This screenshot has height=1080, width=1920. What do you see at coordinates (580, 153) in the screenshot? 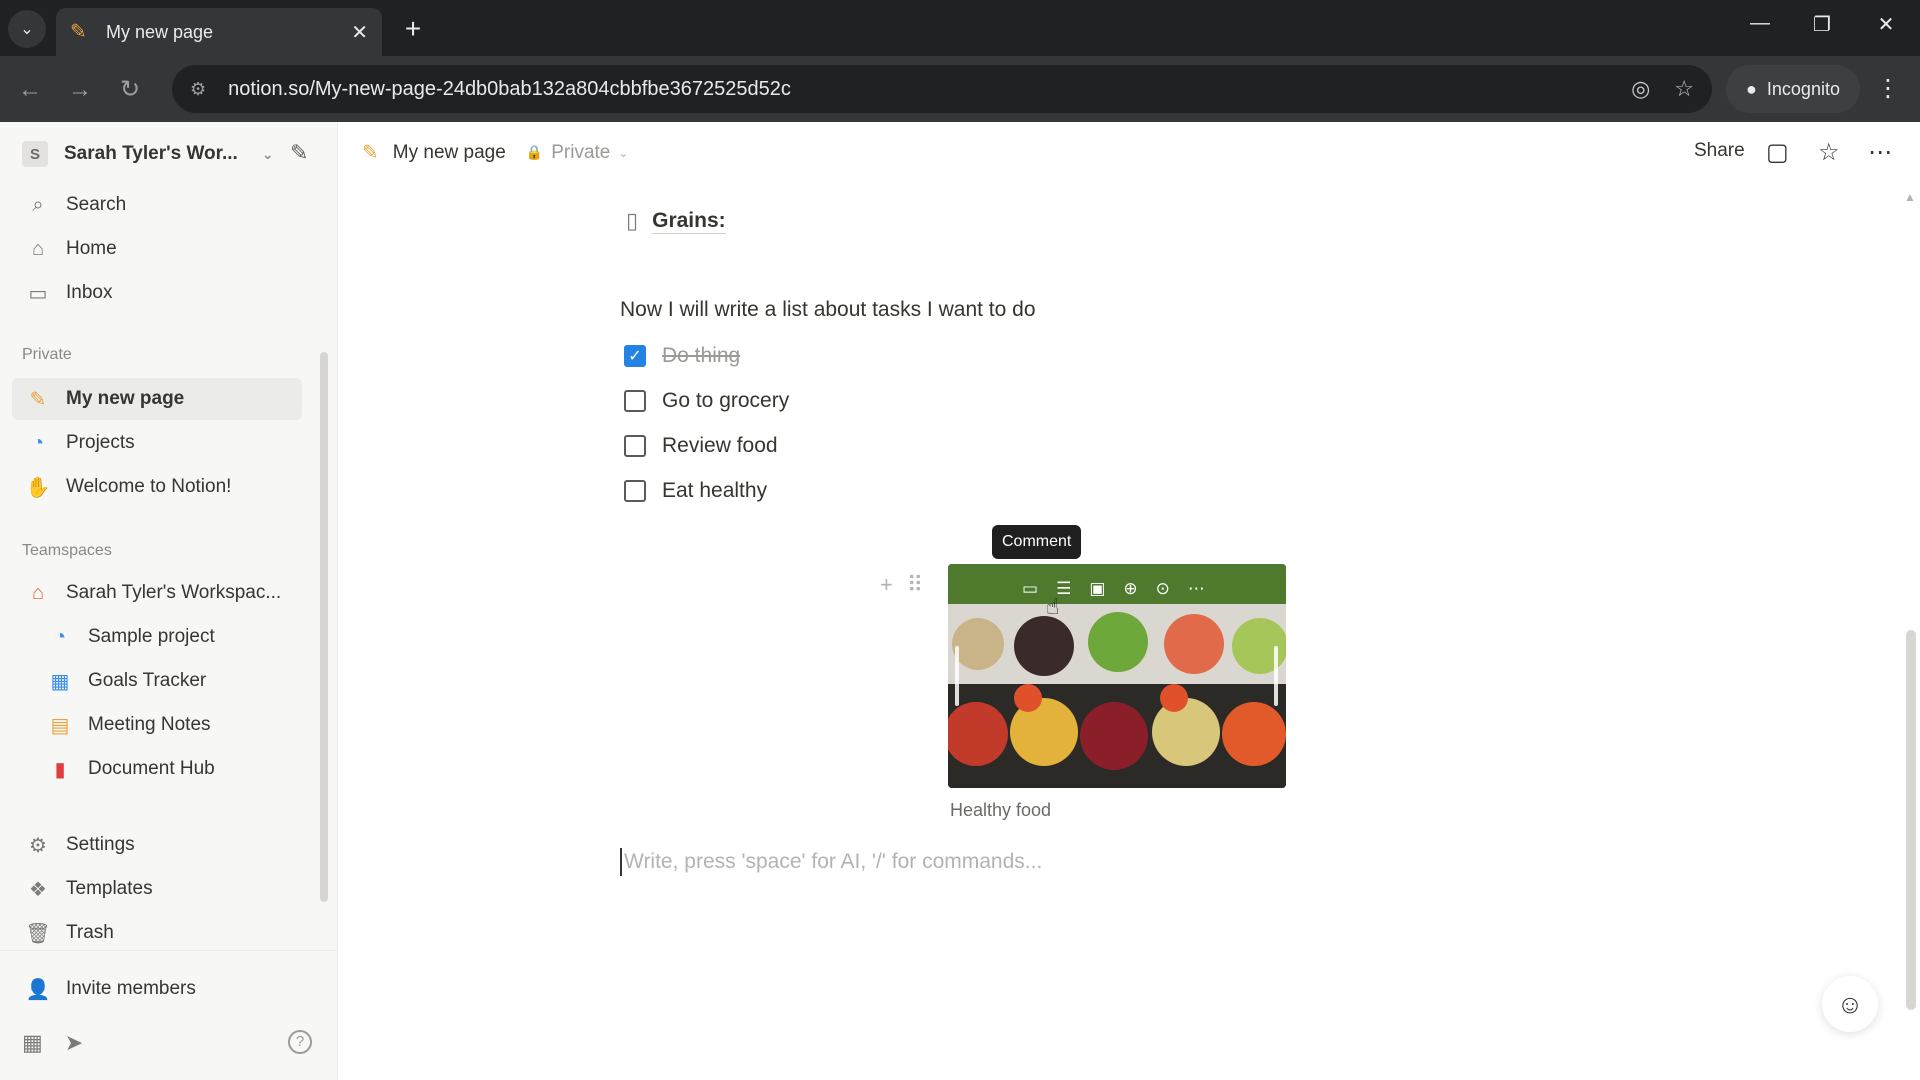
I see `privacy-label: Private` at bounding box center [580, 153].